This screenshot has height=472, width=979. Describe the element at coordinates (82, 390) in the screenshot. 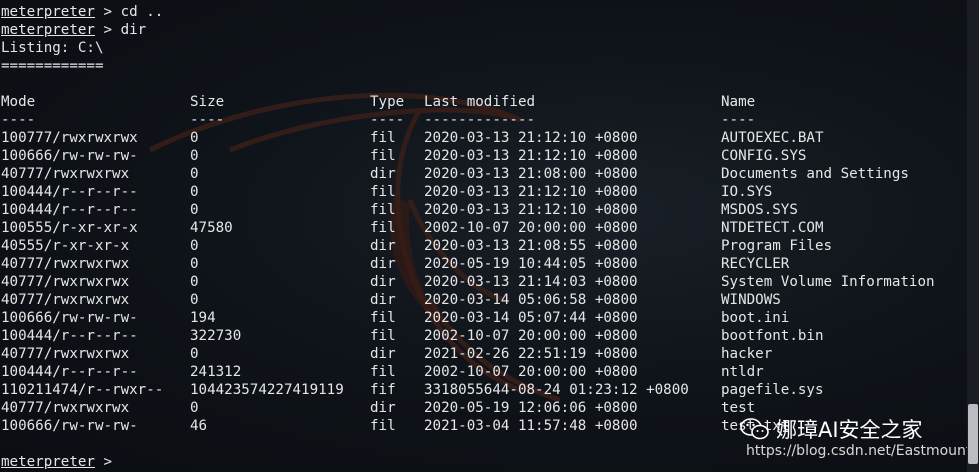

I see `cell-mode: 110211474/r--rwxr--` at that location.